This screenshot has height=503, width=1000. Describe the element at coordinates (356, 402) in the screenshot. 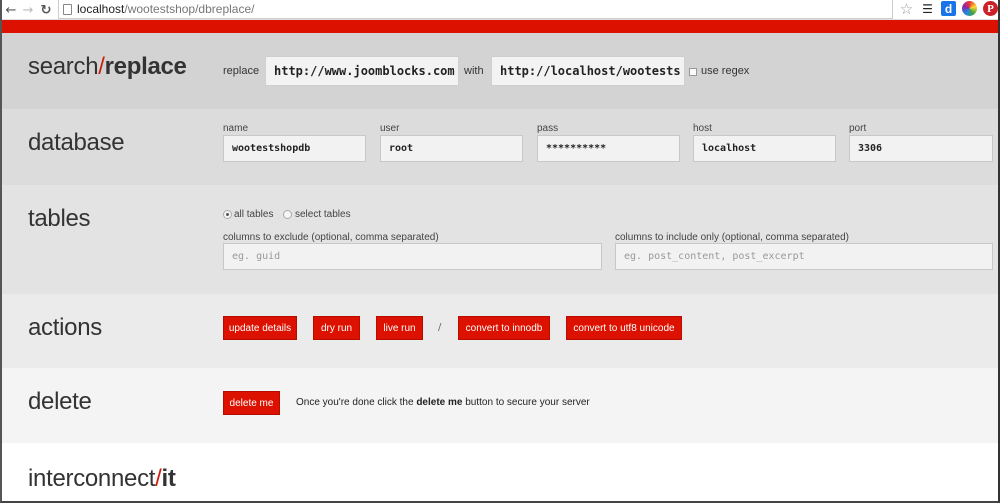

I see `note-text-before: Once you're done click the` at that location.